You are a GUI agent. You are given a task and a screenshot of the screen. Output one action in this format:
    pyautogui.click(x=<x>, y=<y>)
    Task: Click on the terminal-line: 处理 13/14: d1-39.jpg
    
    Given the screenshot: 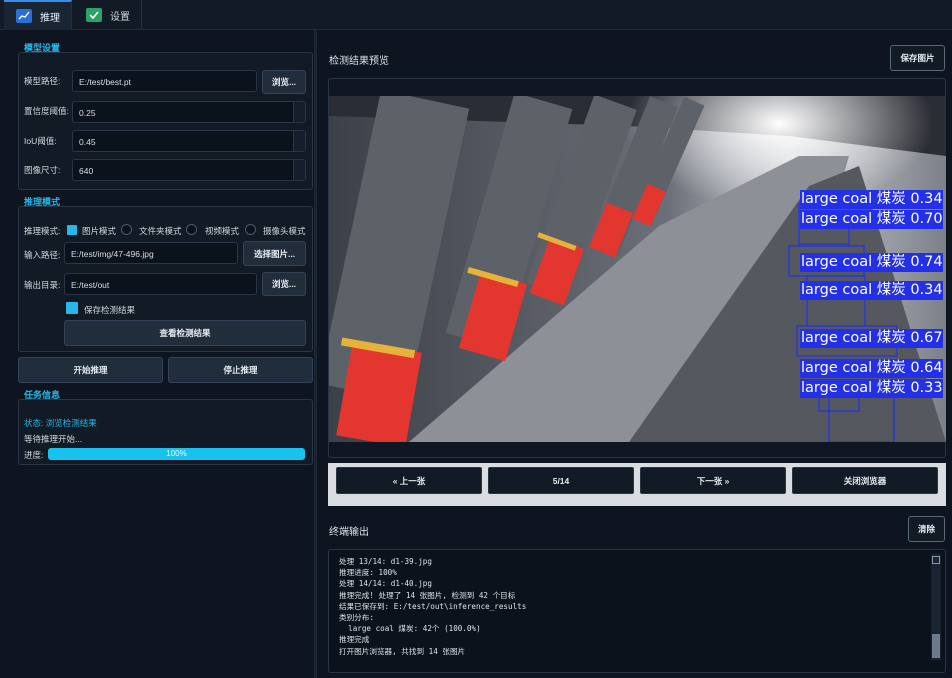 What is the action you would take?
    pyautogui.click(x=385, y=561)
    